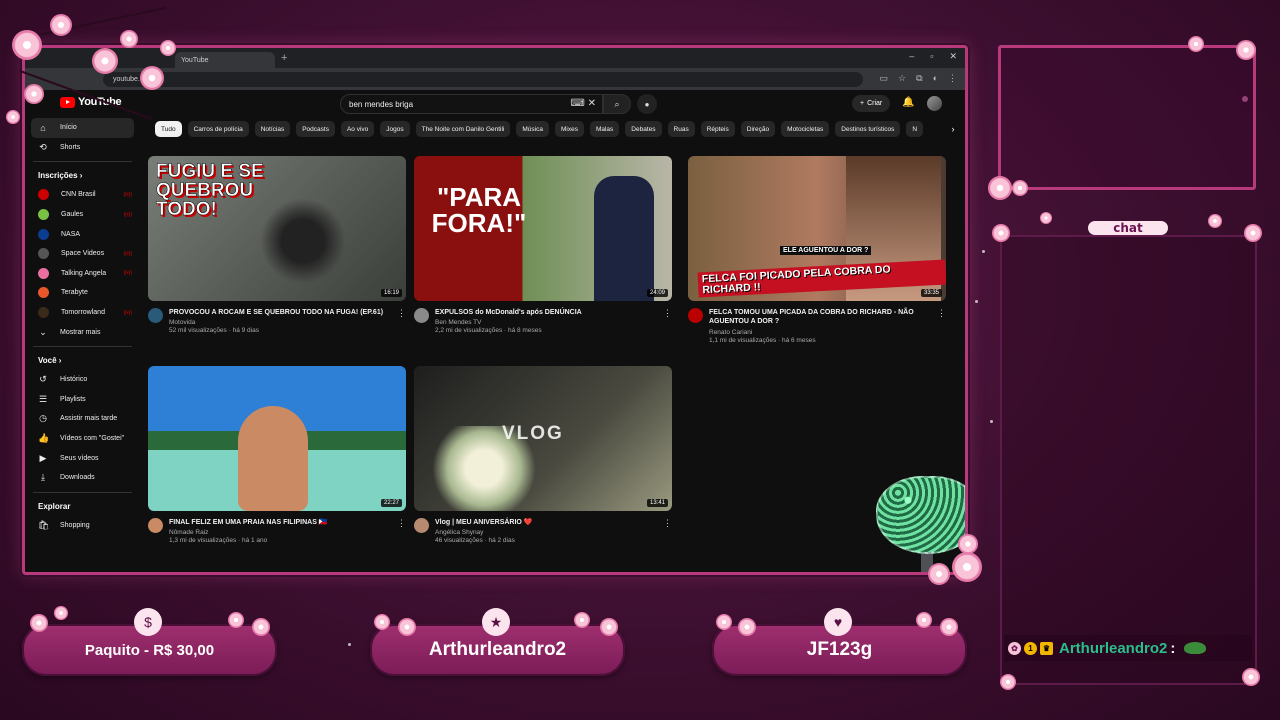 The height and width of the screenshot is (720, 1280). What do you see at coordinates (681, 129) in the screenshot?
I see `filter-chip: Ruas` at bounding box center [681, 129].